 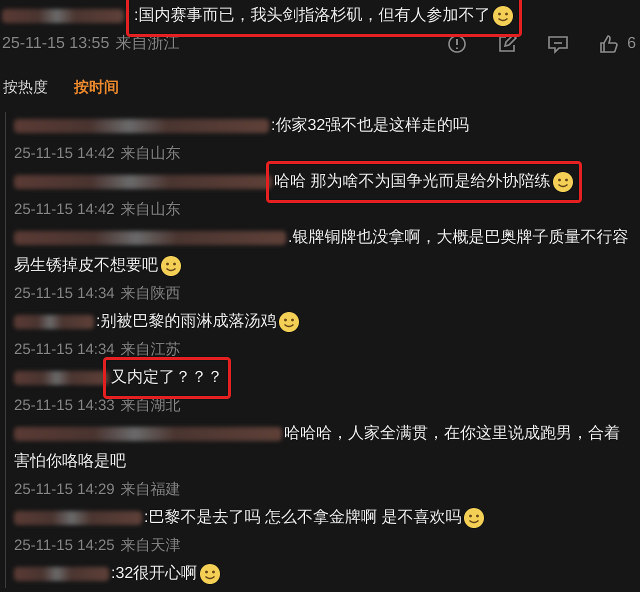 I want to click on comment-time: 25-11-15 14:33, so click(x=64, y=406).